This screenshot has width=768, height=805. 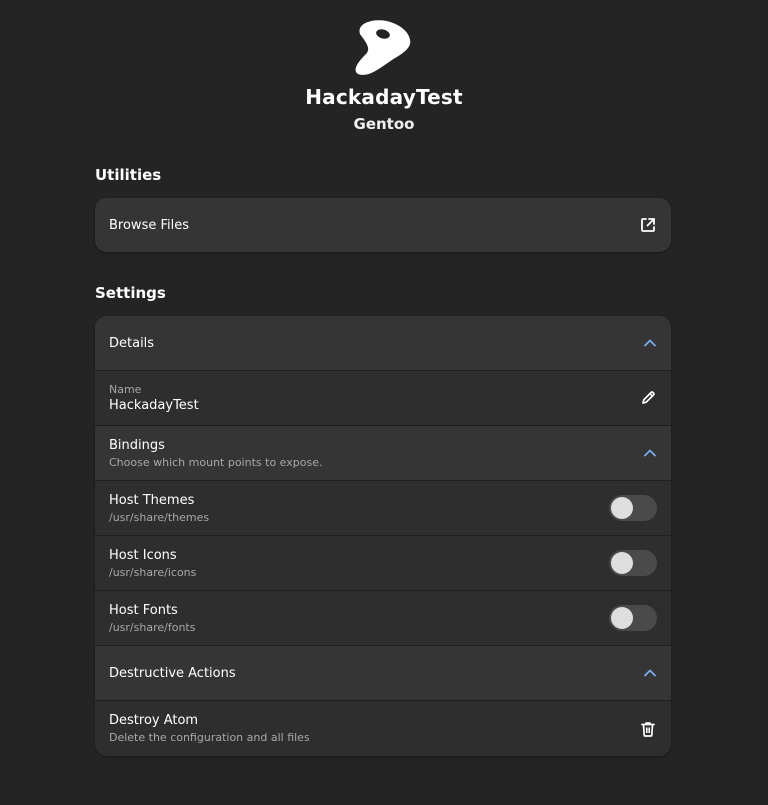 I want to click on utilities-card: Browse Files, so click(x=383, y=225).